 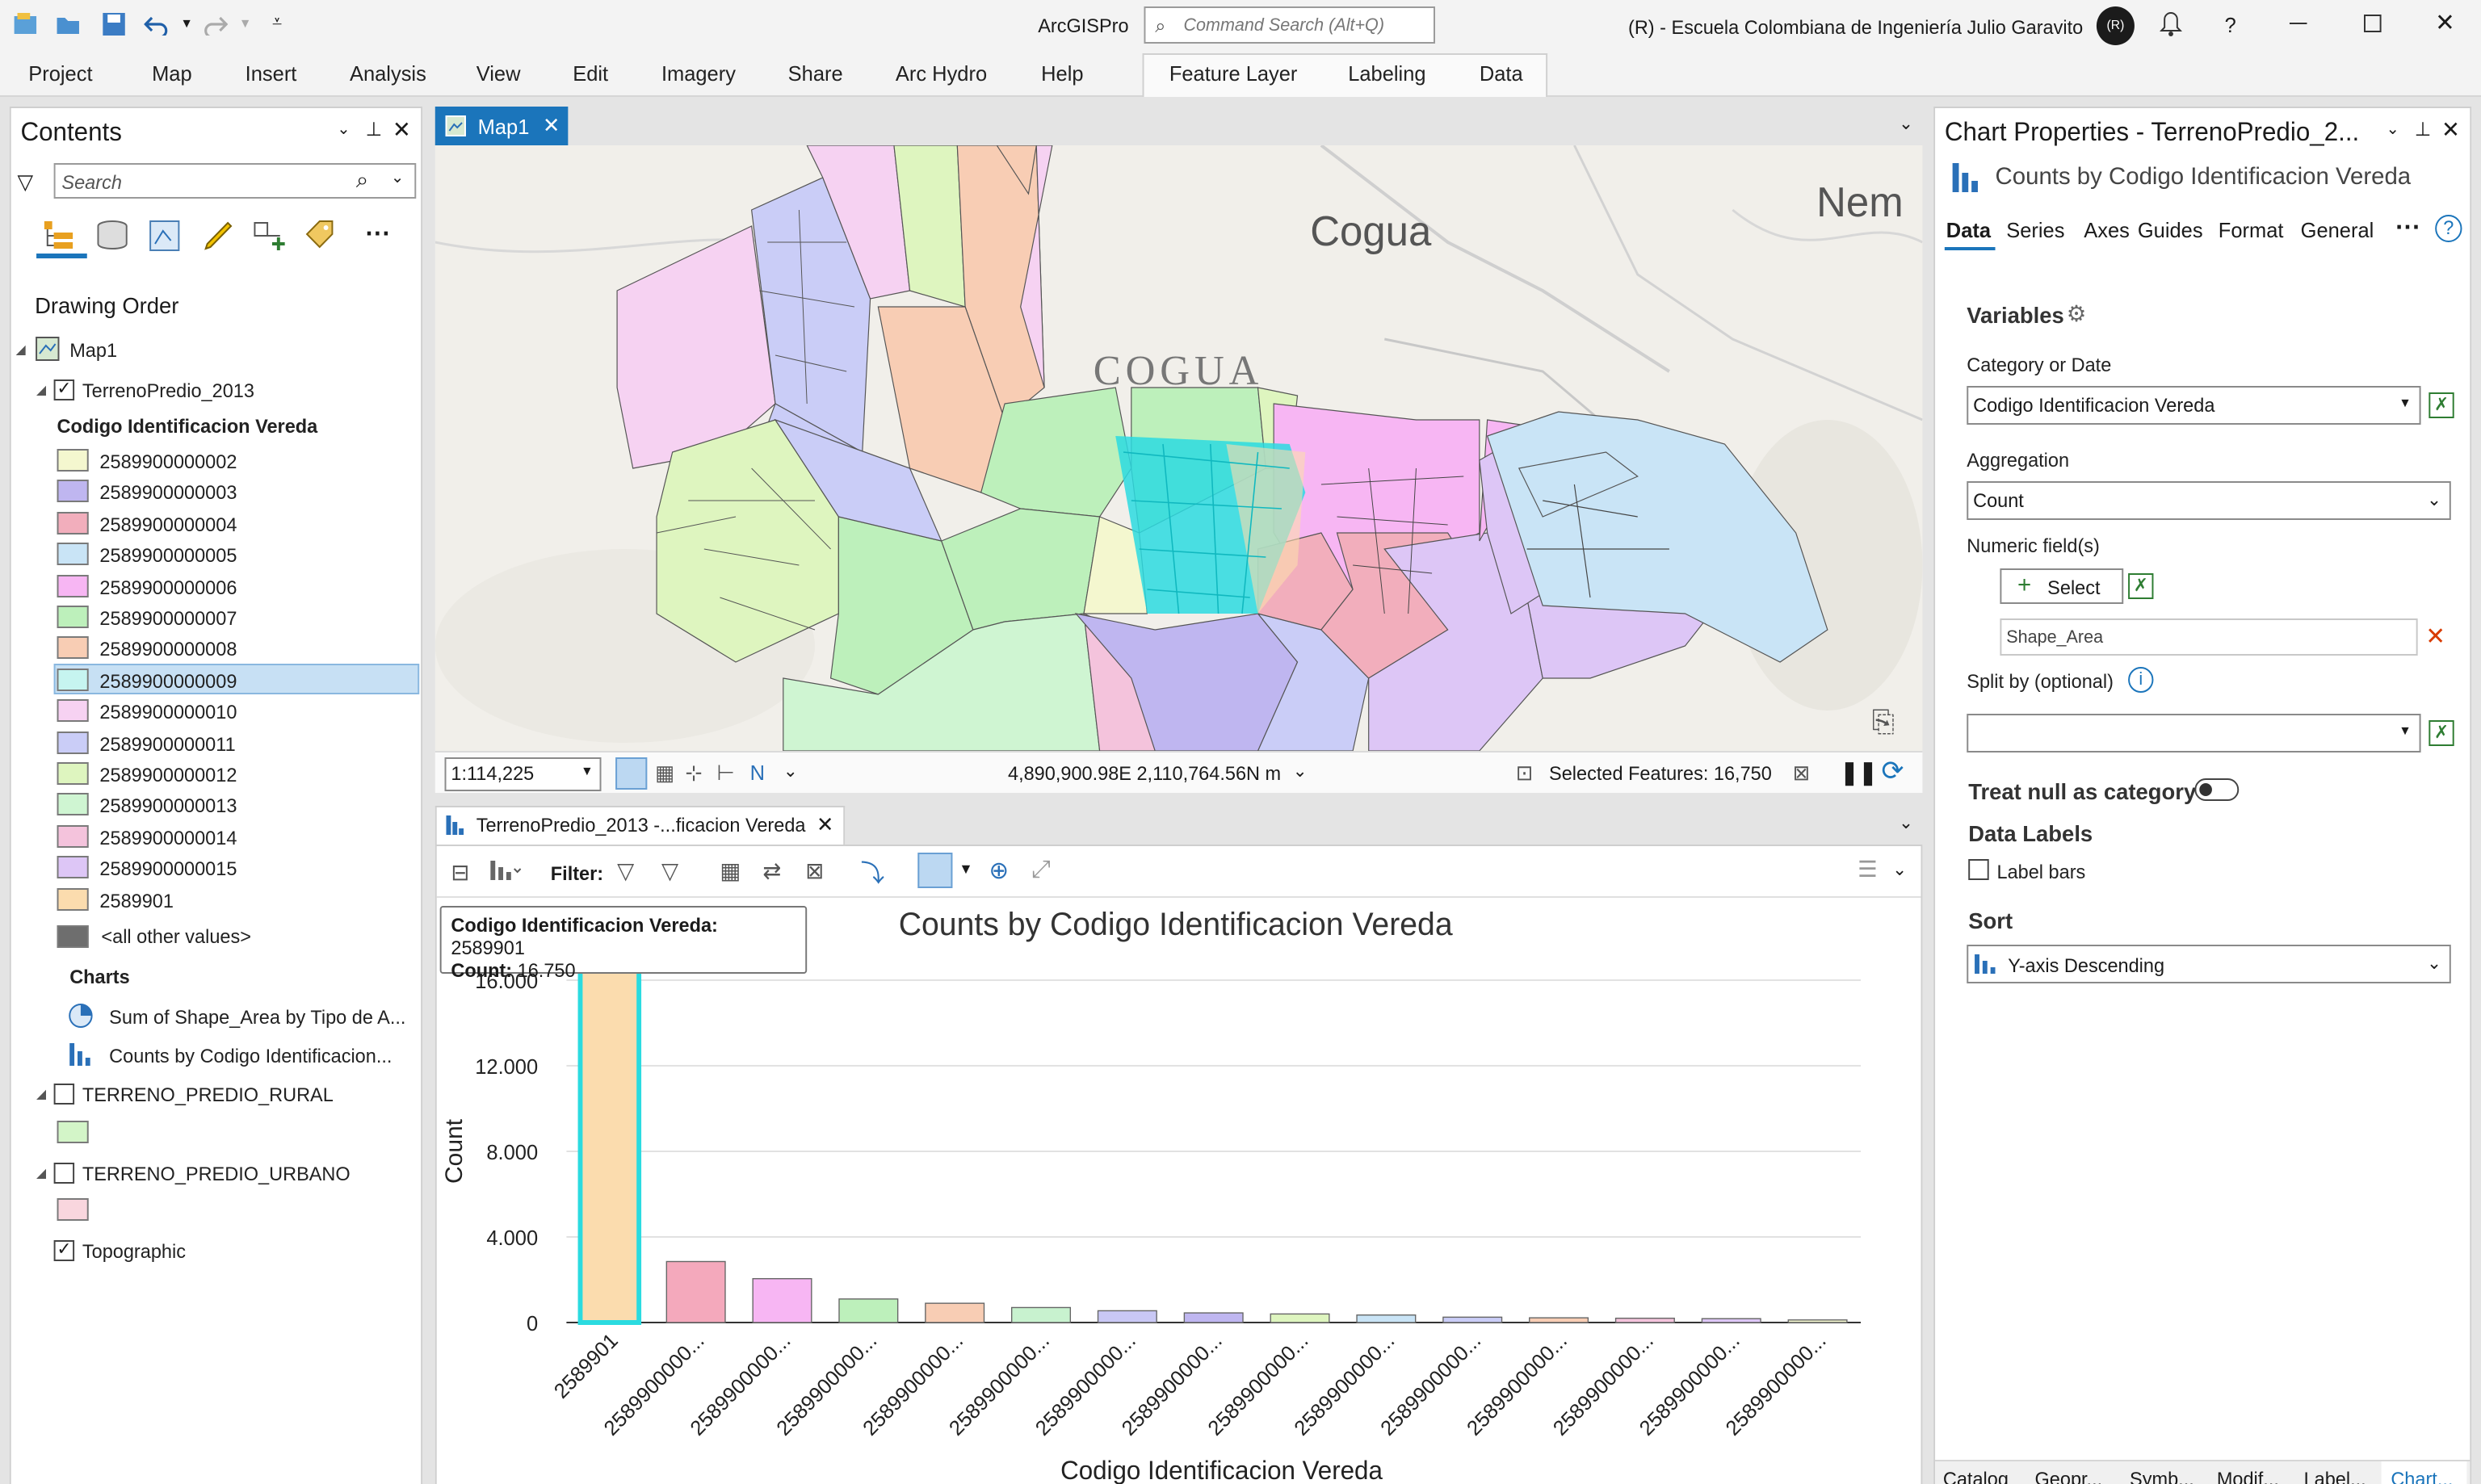 I want to click on undo-dropdown-icon: ▼, so click(x=186, y=23).